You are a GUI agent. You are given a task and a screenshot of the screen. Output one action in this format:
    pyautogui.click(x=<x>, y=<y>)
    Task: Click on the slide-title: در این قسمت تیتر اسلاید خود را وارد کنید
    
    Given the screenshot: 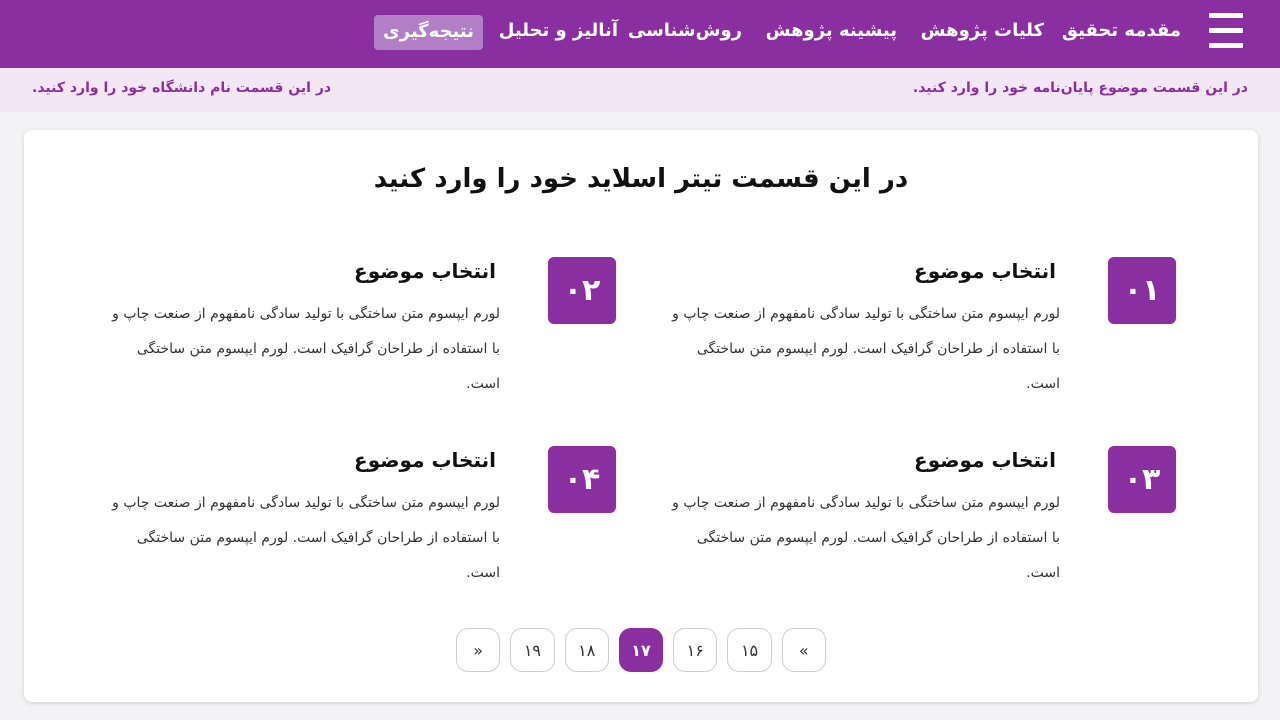 What is the action you would take?
    pyautogui.click(x=641, y=179)
    